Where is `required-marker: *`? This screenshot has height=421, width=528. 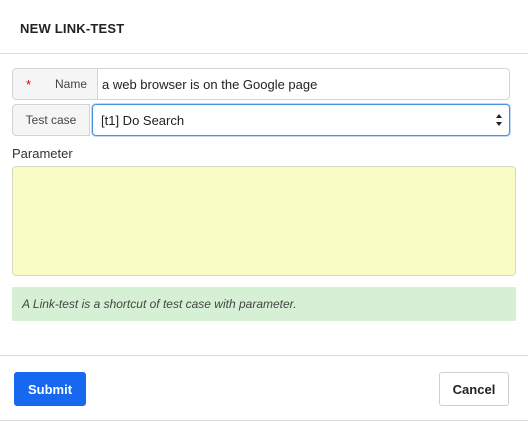
required-marker: * is located at coordinates (29, 84).